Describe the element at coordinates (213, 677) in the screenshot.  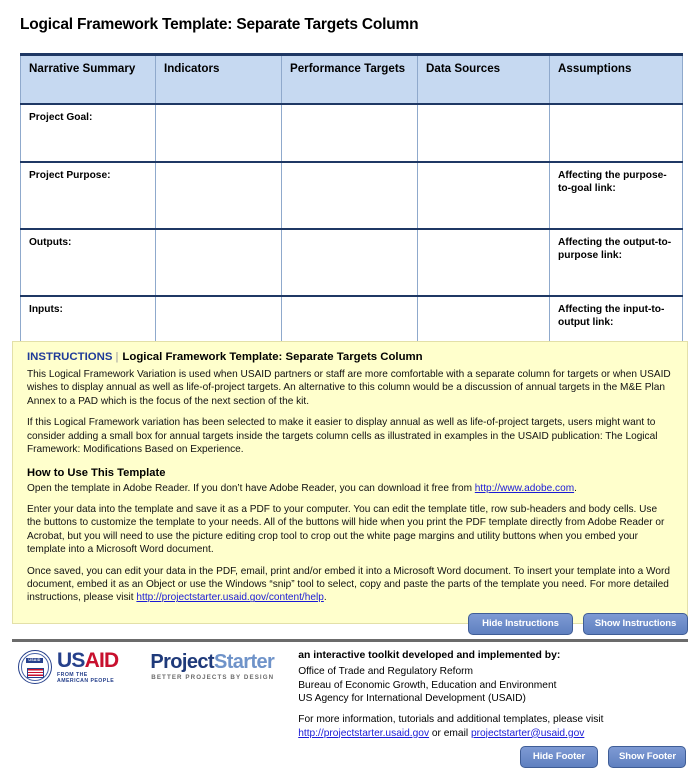
I see `projectstarter-tagline: BETTER PROJECTS BY DESIGN` at that location.